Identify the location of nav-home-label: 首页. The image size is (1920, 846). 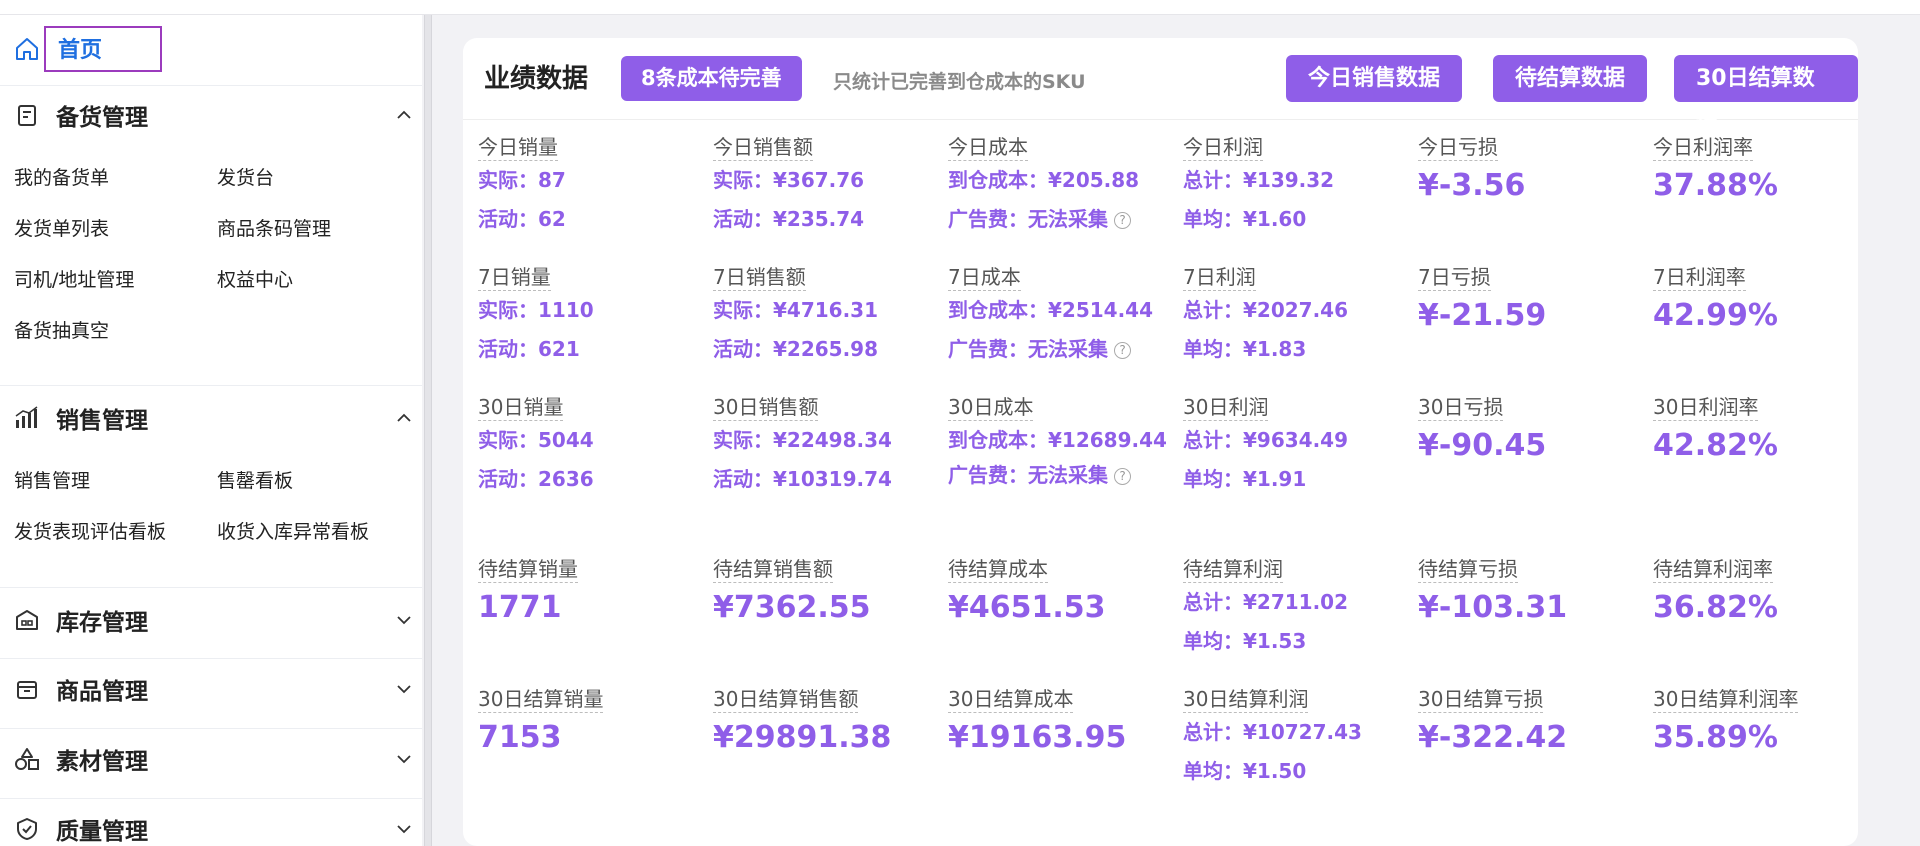
(103, 49).